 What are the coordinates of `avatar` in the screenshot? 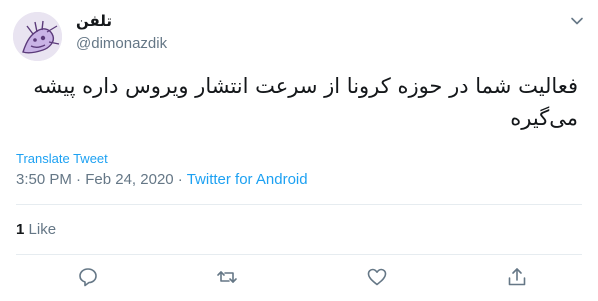 It's located at (37, 36).